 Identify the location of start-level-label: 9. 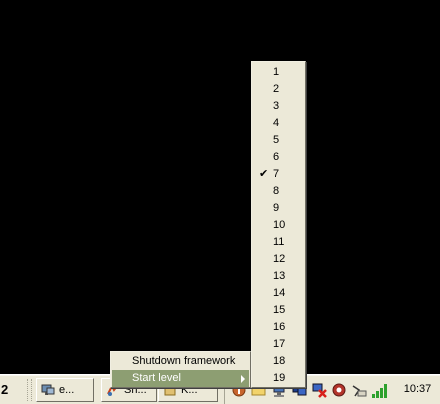
(276, 208).